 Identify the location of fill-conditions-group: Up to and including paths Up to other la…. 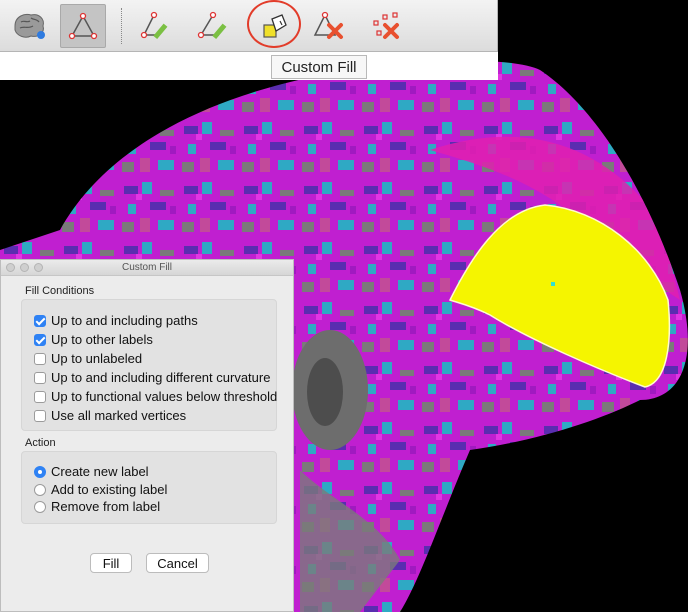
(149, 365).